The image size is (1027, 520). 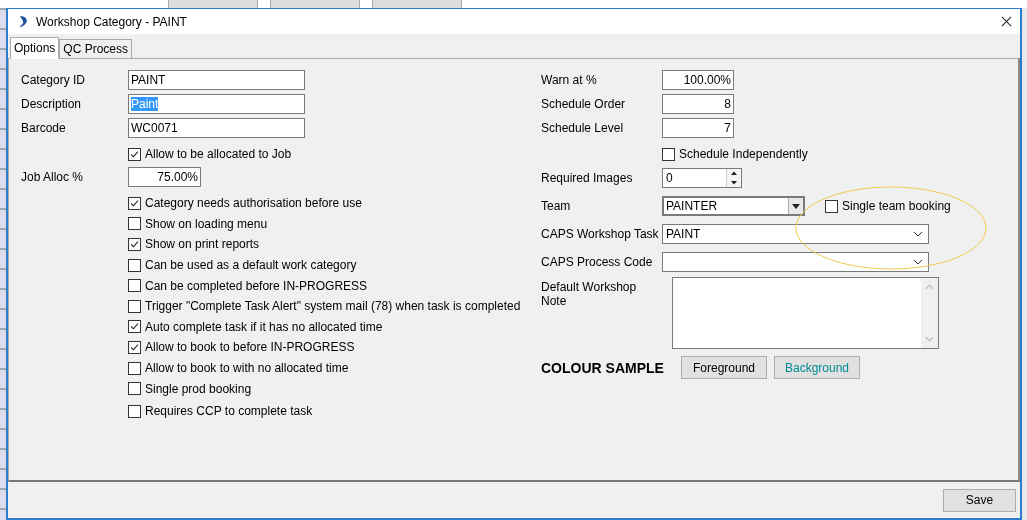 What do you see at coordinates (112, 21) in the screenshot?
I see `window-title: Workshop Category - PAINT` at bounding box center [112, 21].